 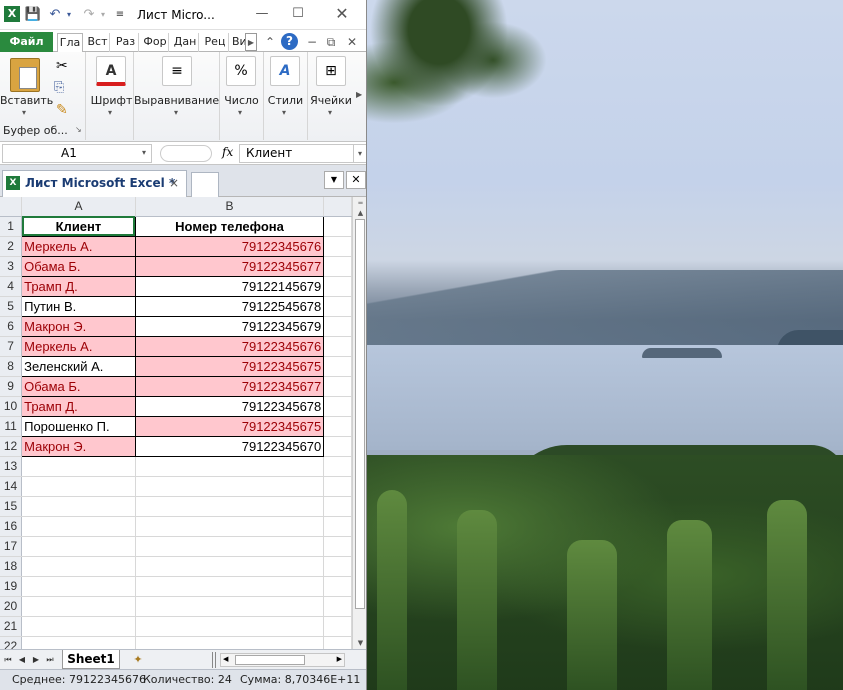 I want to click on cells-group-label: Ячейки, so click(x=331, y=100).